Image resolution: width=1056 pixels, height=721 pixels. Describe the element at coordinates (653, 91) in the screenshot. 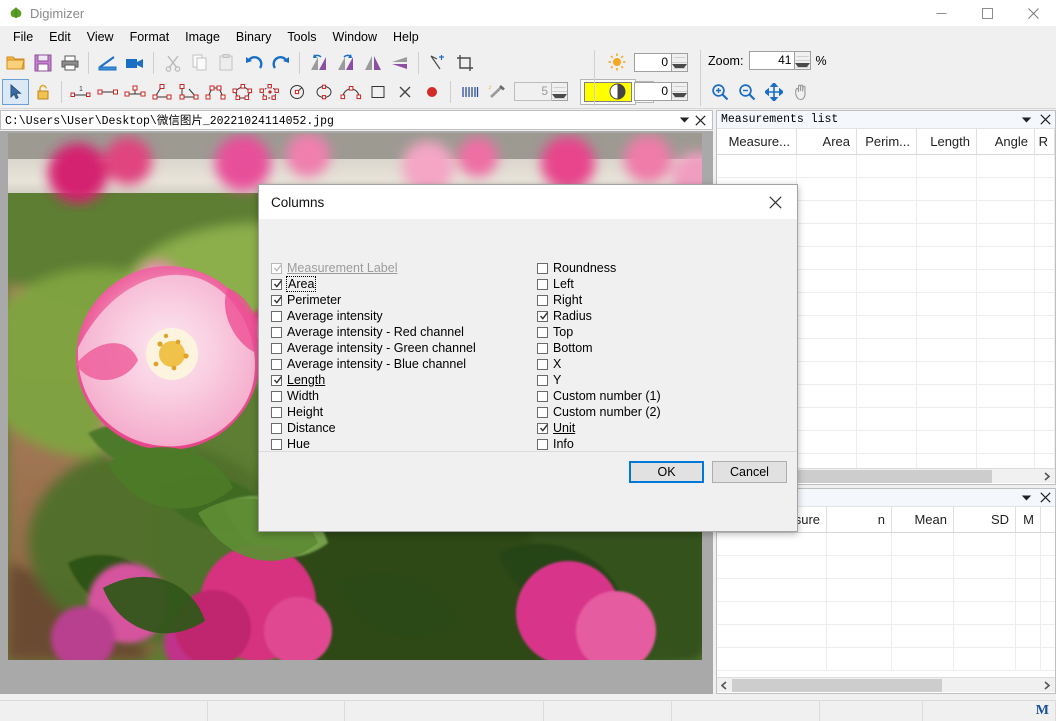

I see `contrast-value: 0` at that location.